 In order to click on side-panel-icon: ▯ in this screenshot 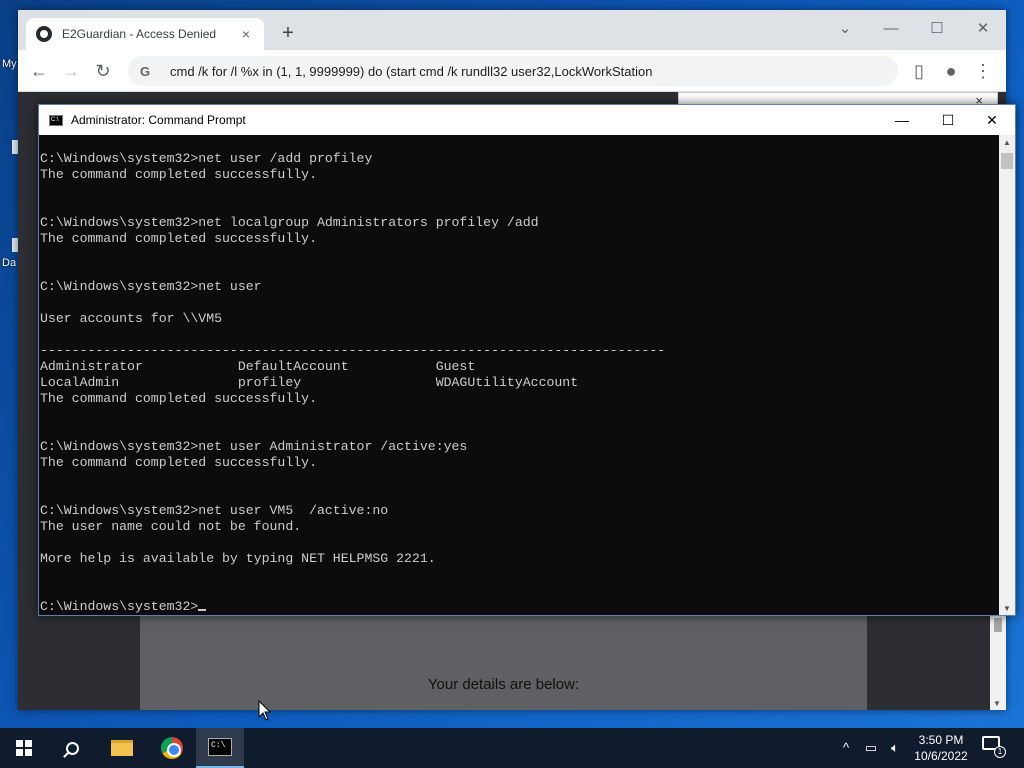, I will do `click(919, 71)`.